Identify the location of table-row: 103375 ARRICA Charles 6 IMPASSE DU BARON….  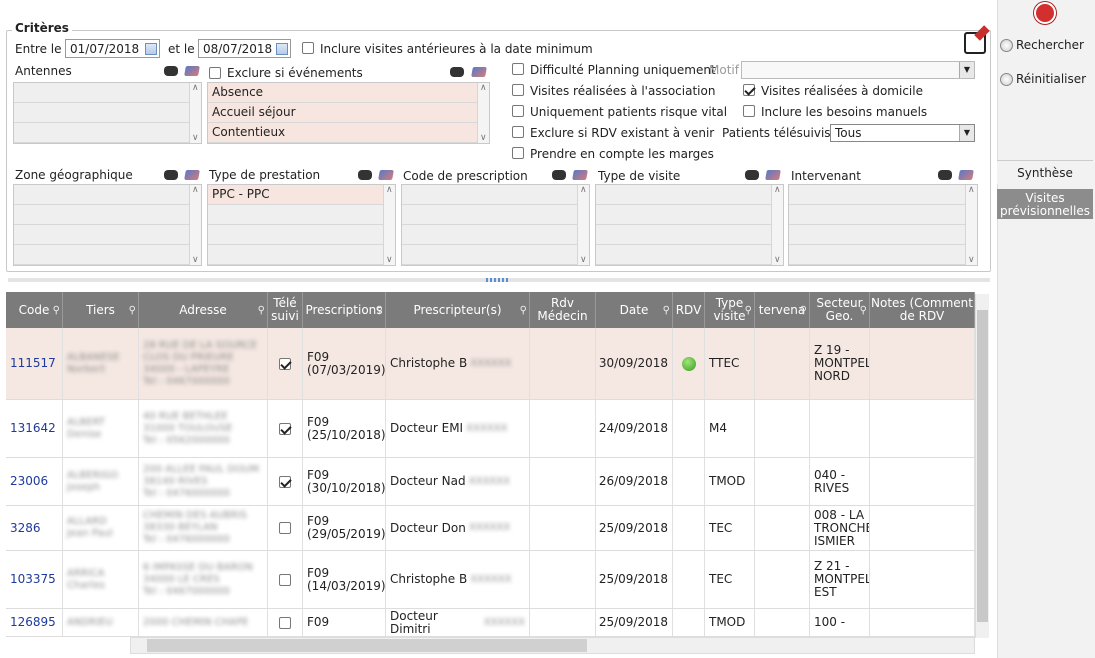
(490, 580).